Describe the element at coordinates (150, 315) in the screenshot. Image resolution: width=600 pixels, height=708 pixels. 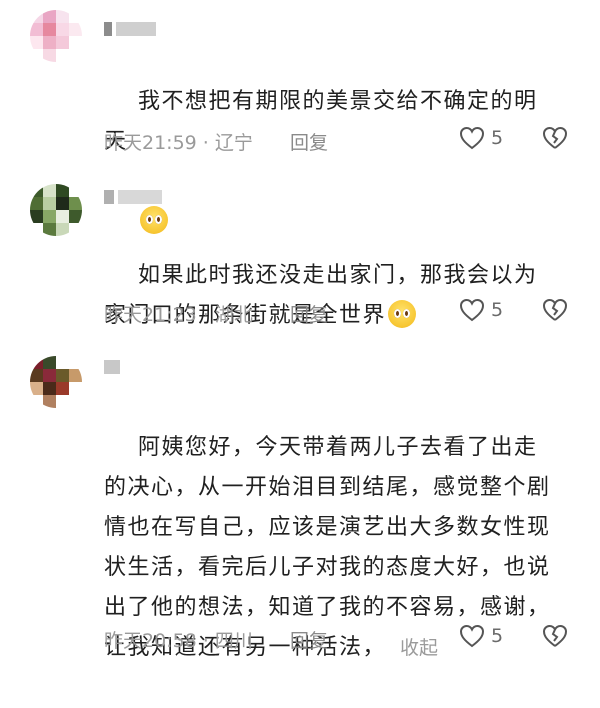
I see `comment-time: 昨天21:23` at that location.